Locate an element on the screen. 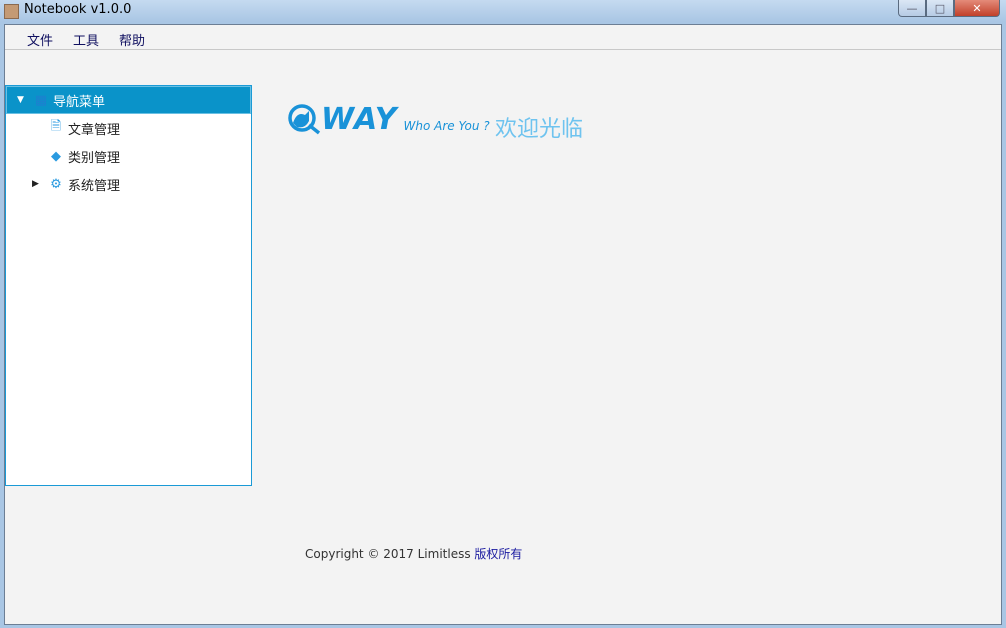 This screenshot has height=628, width=1006. tree-item-categories: ◆ 类别管理 is located at coordinates (128, 156).